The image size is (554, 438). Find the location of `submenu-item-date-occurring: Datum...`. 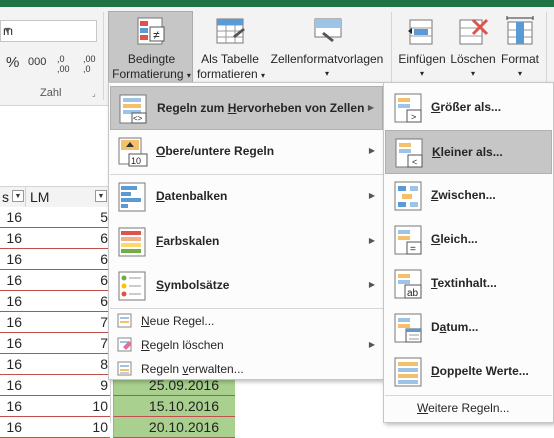

submenu-item-date-occurring: Datum... is located at coordinates (468, 328).